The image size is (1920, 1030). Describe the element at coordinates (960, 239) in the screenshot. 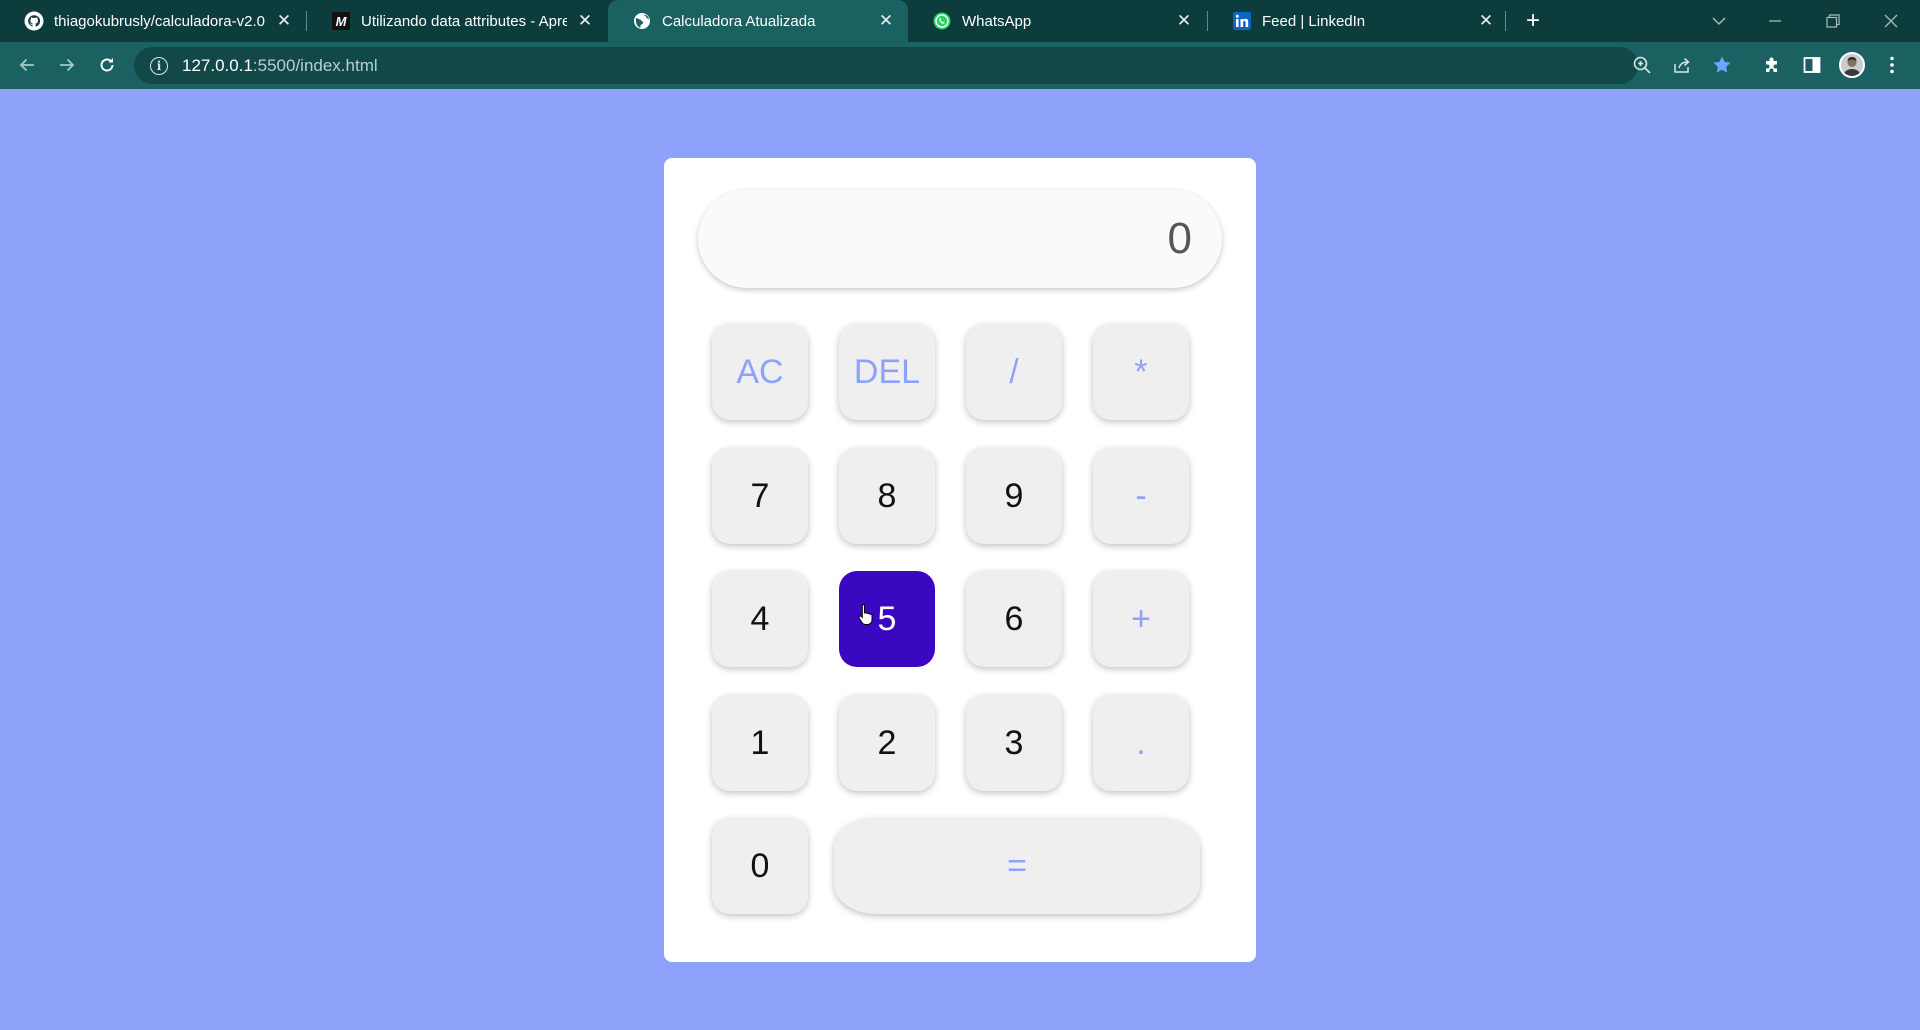

I see `calculator-display: 0` at that location.